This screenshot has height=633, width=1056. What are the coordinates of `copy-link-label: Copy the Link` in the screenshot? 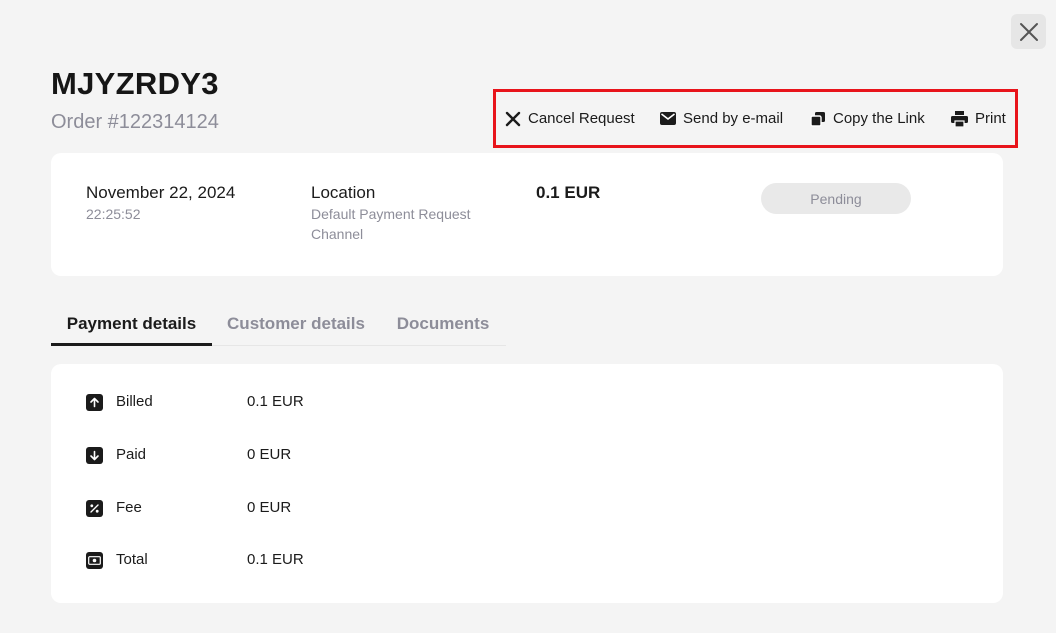 It's located at (879, 118).